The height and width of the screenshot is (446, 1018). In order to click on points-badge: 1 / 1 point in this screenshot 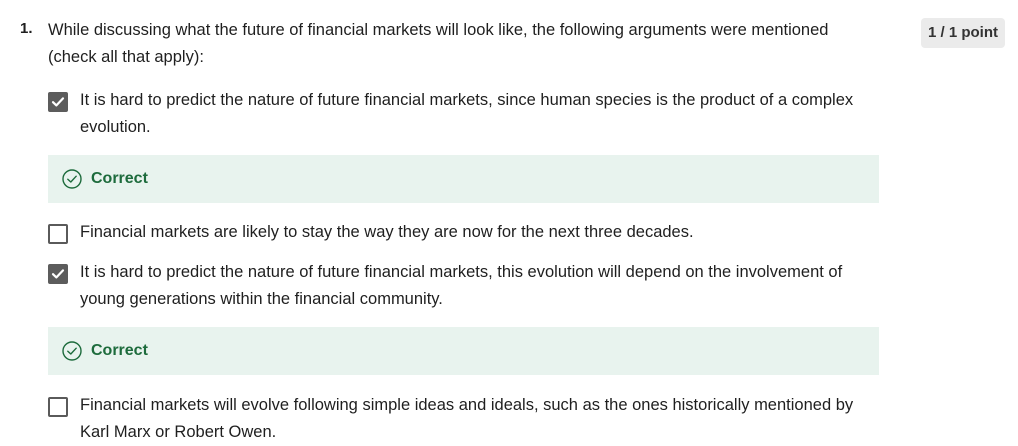, I will do `click(963, 33)`.